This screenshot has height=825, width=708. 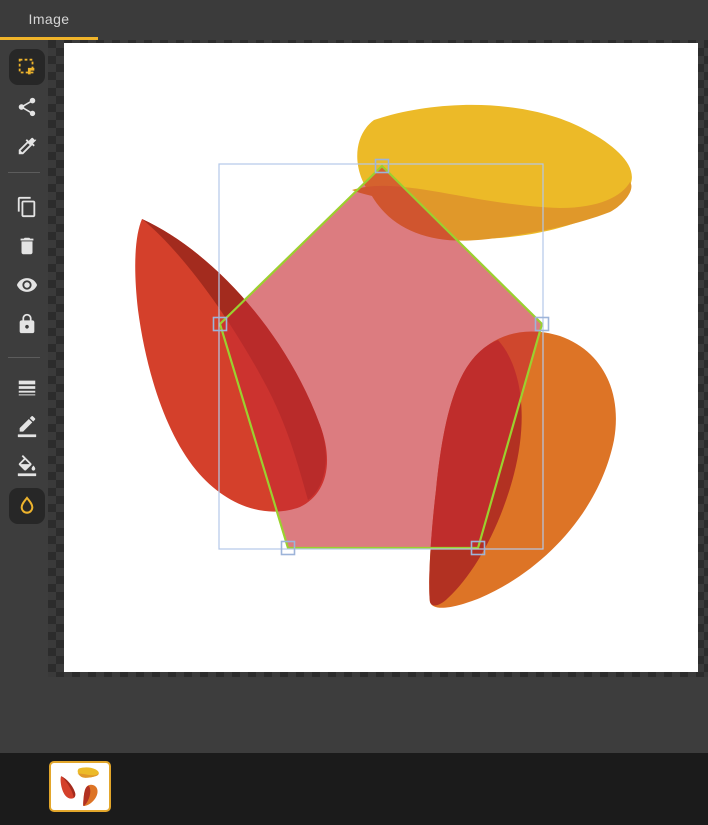 I want to click on tool-share-button, so click(x=27, y=107).